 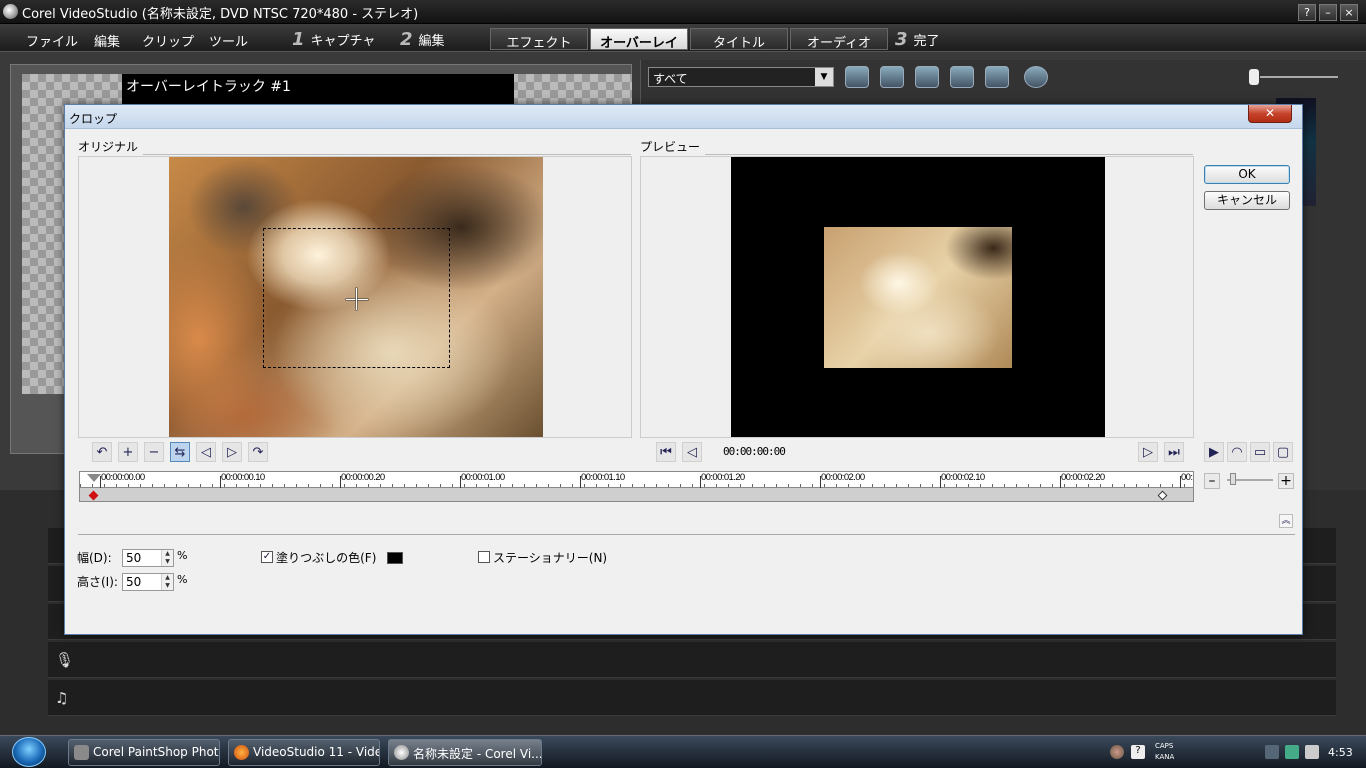 I want to click on tab-overlay: オーバーレイ, so click(x=639, y=39).